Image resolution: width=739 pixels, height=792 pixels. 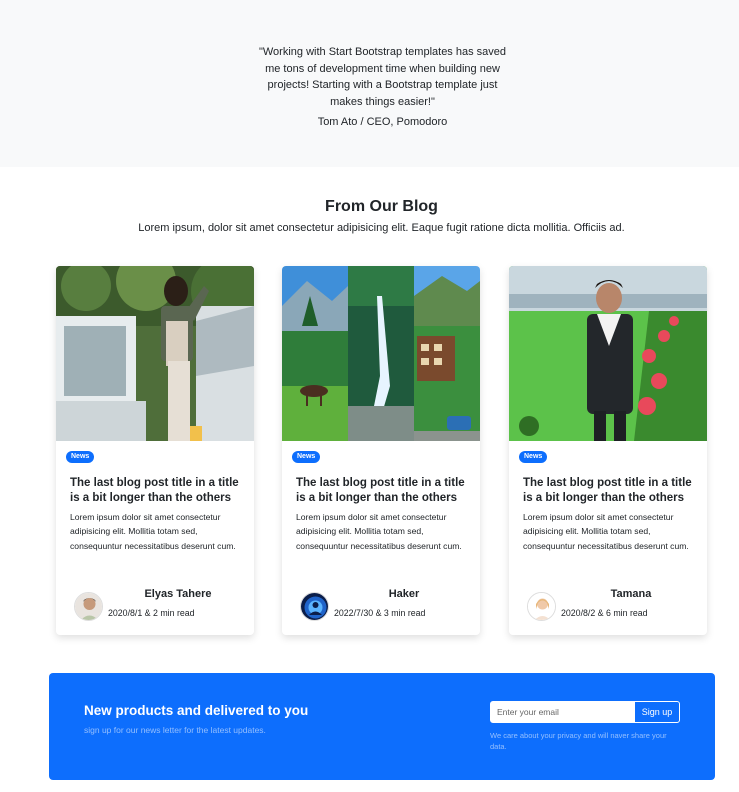 What do you see at coordinates (657, 712) in the screenshot?
I see `sign-up-button: Sign up` at bounding box center [657, 712].